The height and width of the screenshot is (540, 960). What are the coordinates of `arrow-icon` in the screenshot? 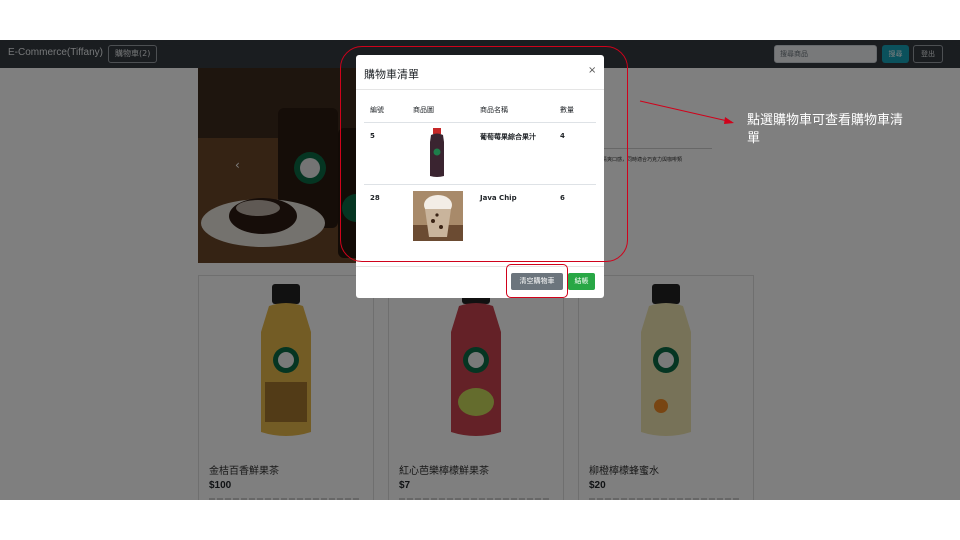 It's located at (686, 112).